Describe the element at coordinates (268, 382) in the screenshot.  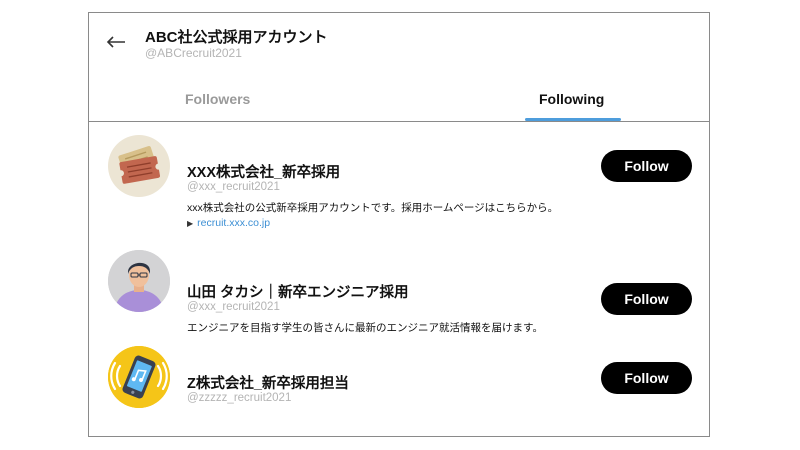
I see `user-name: Z株式会社_新卒採用担当` at that location.